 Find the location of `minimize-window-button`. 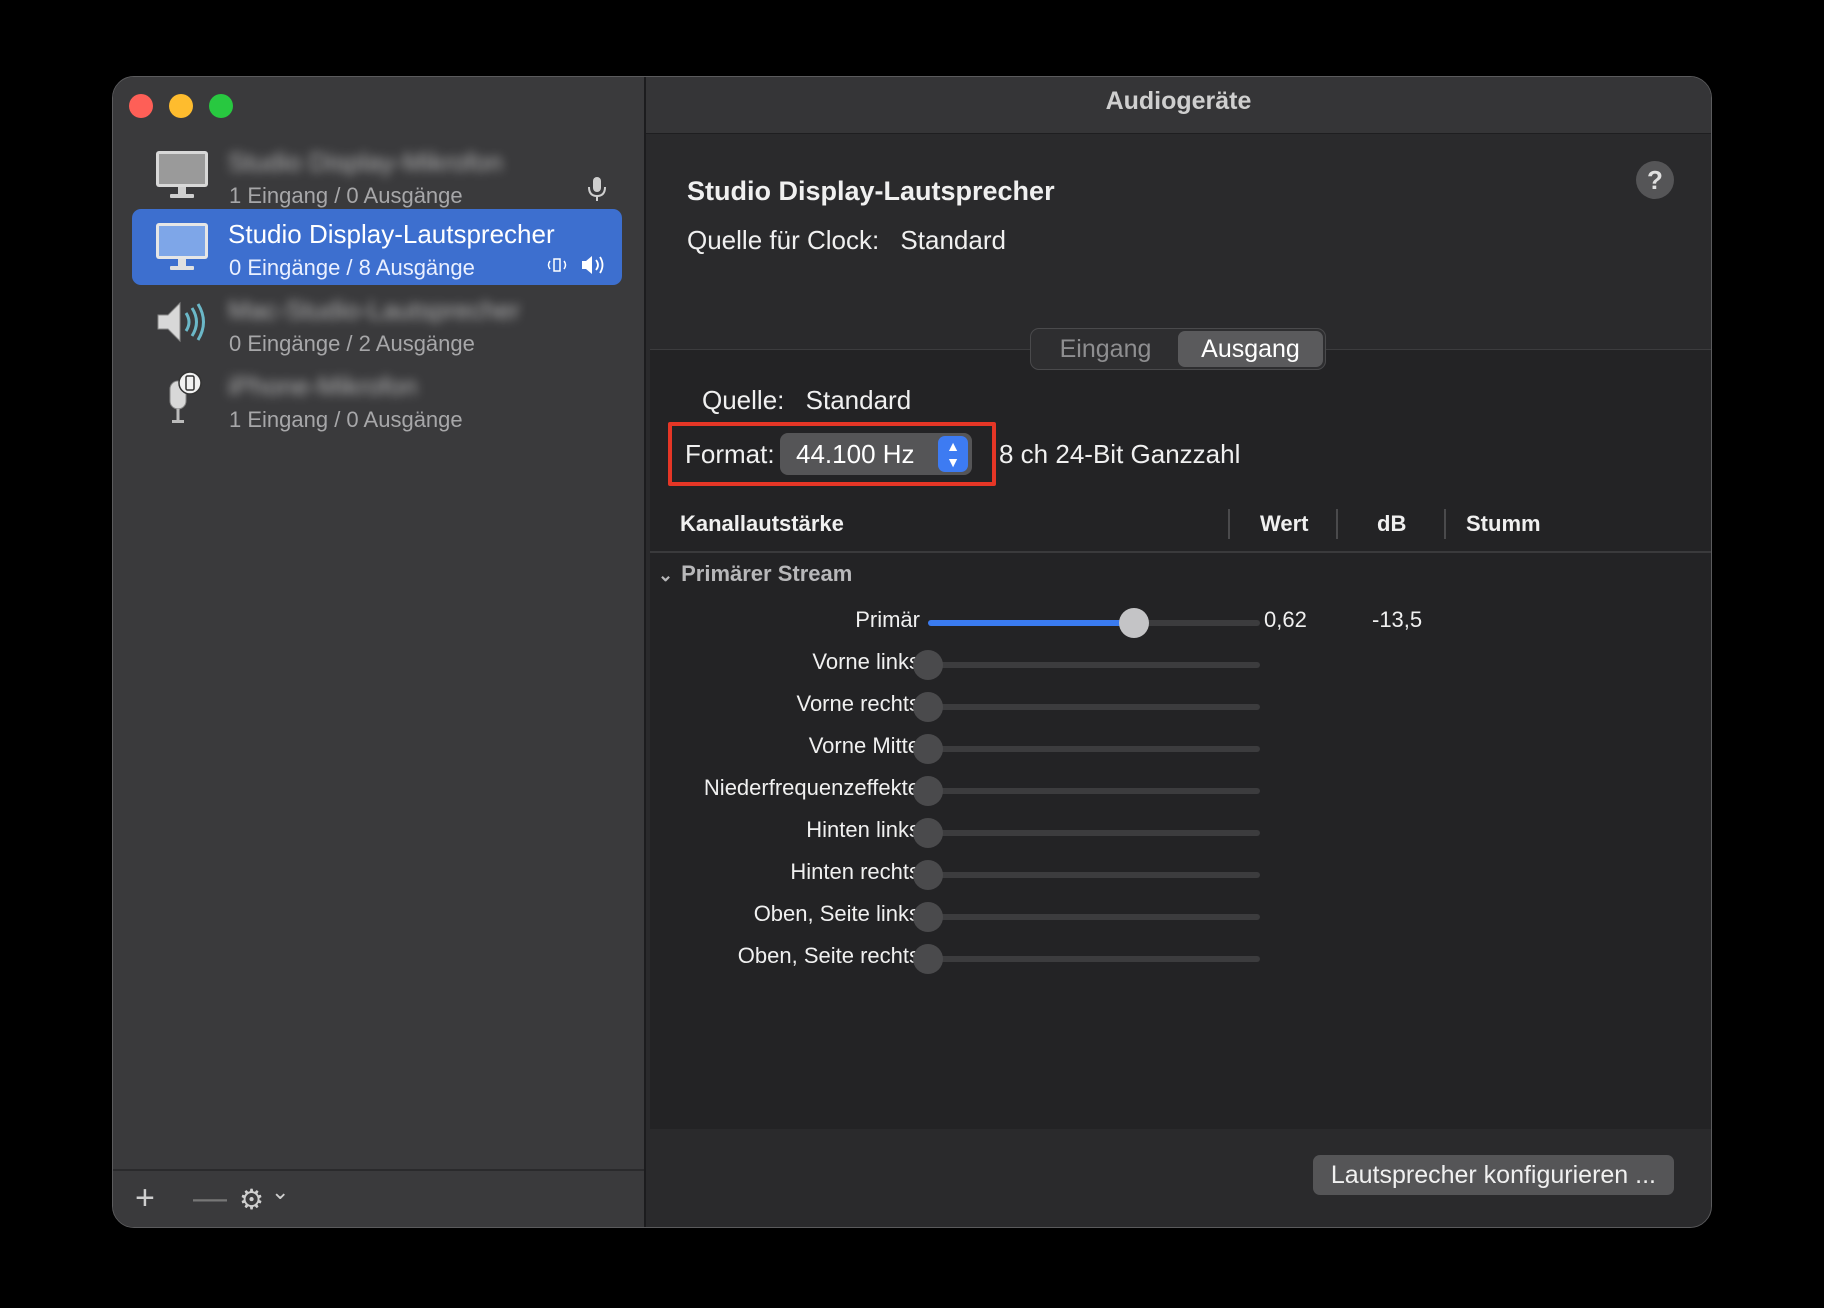

minimize-window-button is located at coordinates (181, 106).